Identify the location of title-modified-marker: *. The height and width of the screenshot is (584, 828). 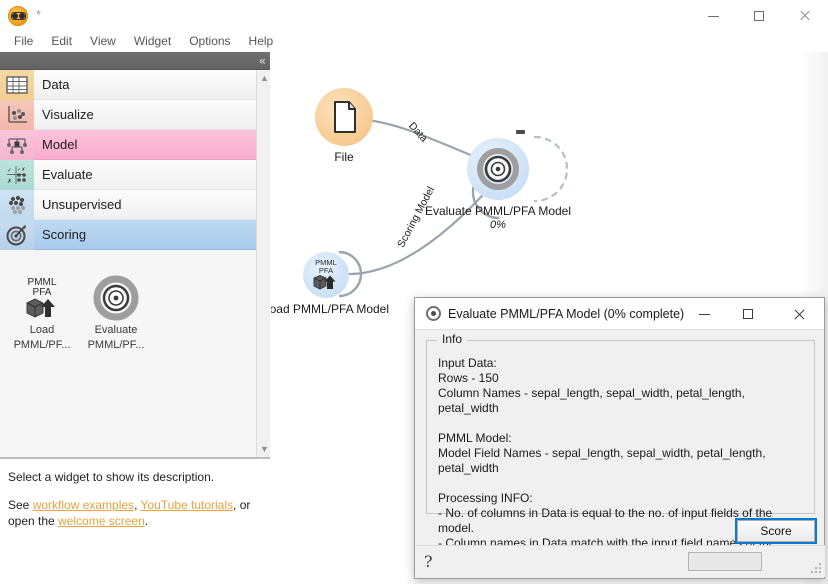
(39, 14).